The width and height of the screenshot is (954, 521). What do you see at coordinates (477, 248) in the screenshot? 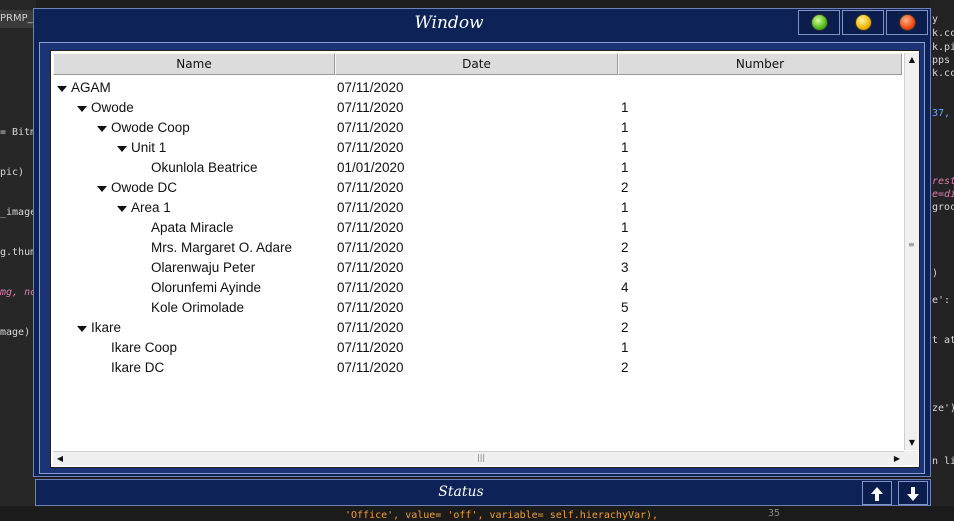
I see `tree-row: Mrs. Margaret O. Adare 07/11/2020 2` at bounding box center [477, 248].